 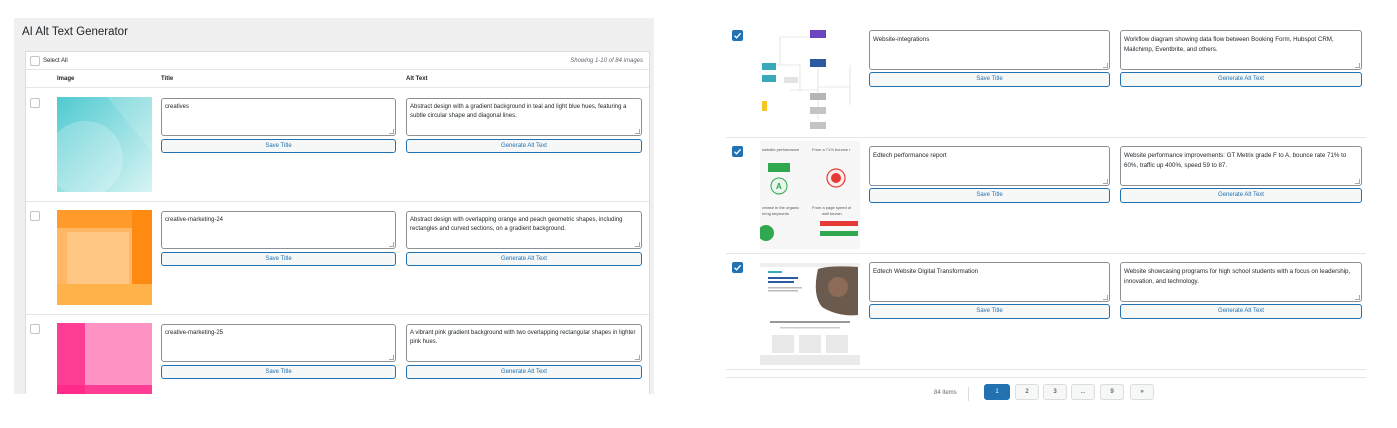 What do you see at coordinates (278, 117) in the screenshot?
I see `title-input: creatives` at bounding box center [278, 117].